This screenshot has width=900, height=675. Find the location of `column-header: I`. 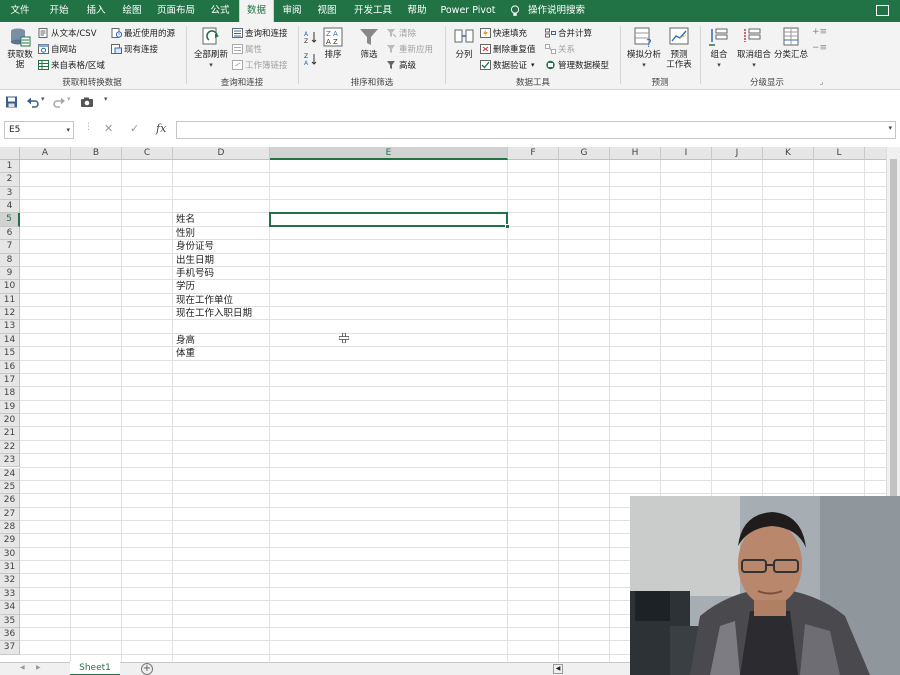

column-header: I is located at coordinates (686, 153).